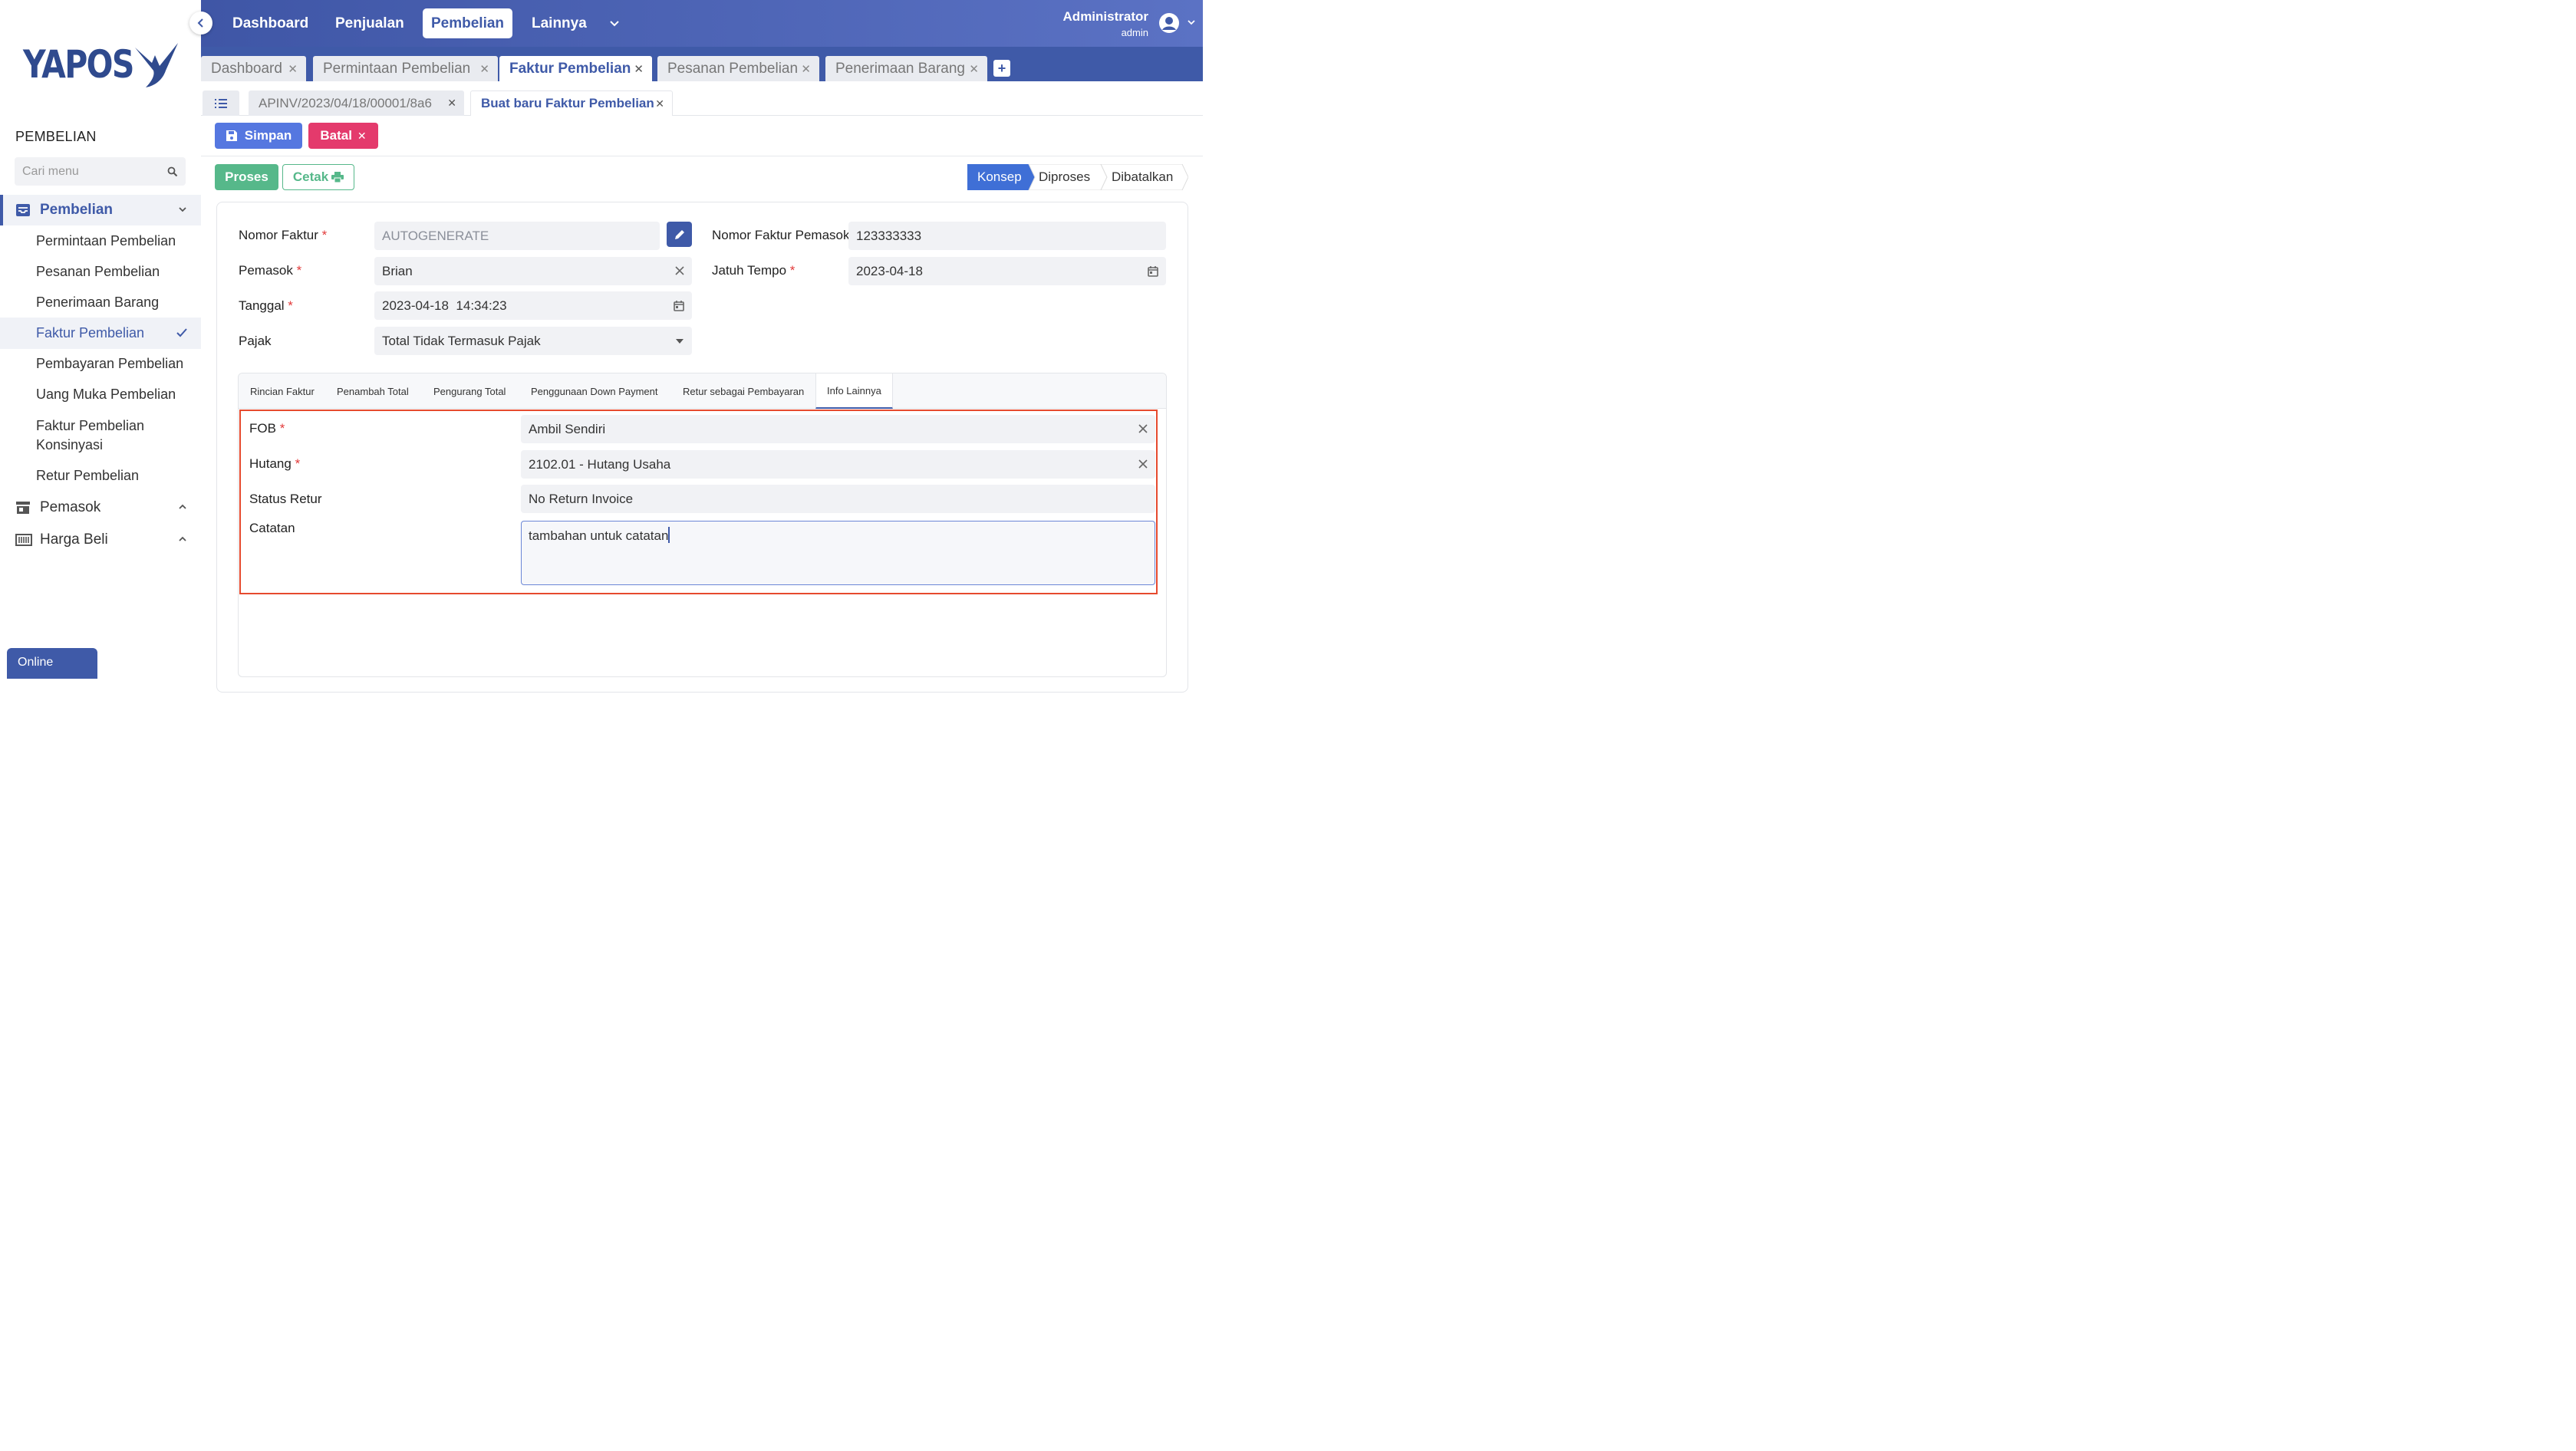 Image resolution: width=2576 pixels, height=1451 pixels. I want to click on subtab-apinv: APINV/2023/04/18/00001/8a6 ✕, so click(356, 103).